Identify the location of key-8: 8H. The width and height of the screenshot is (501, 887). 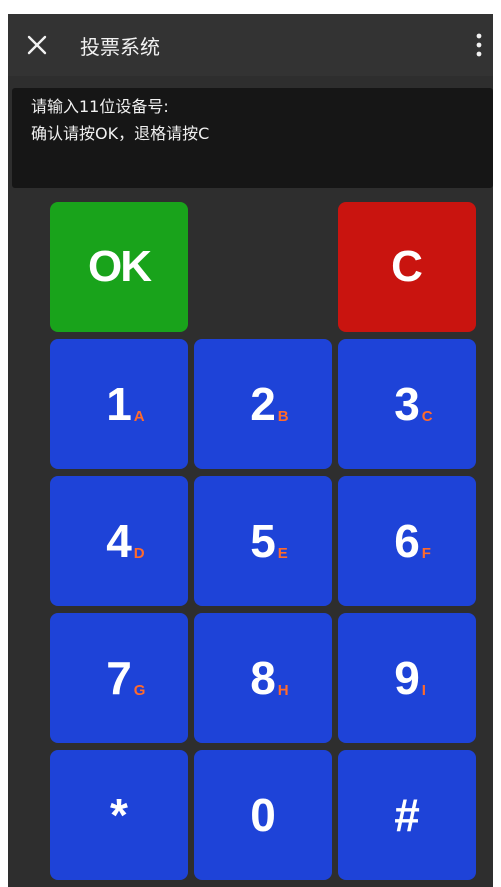
(263, 678).